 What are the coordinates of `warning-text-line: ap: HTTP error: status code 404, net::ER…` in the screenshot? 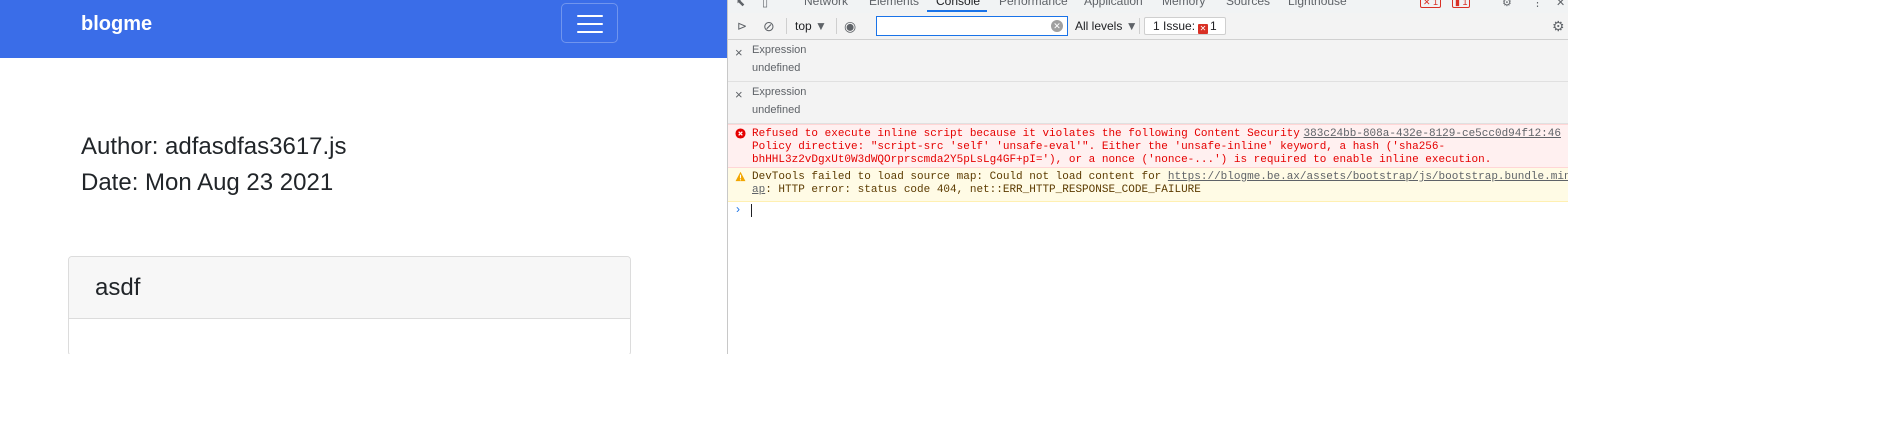 It's located at (976, 190).